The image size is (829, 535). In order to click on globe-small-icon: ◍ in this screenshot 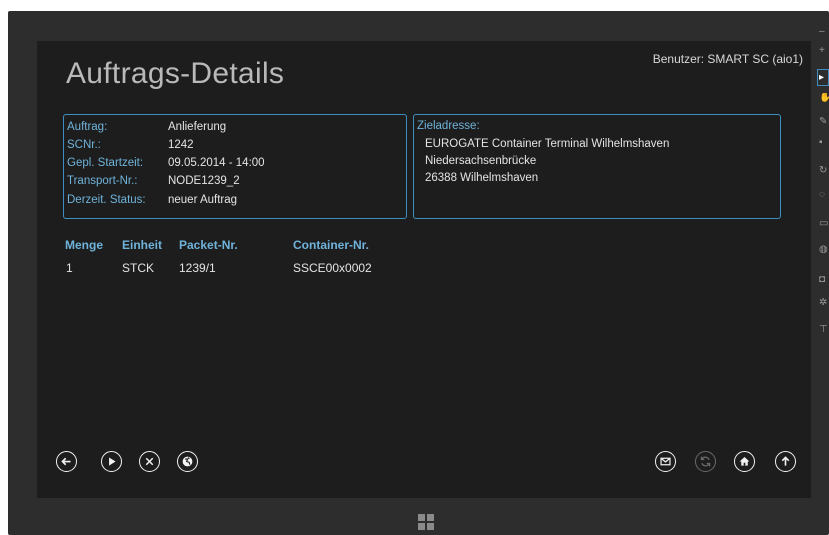, I will do `click(824, 250)`.